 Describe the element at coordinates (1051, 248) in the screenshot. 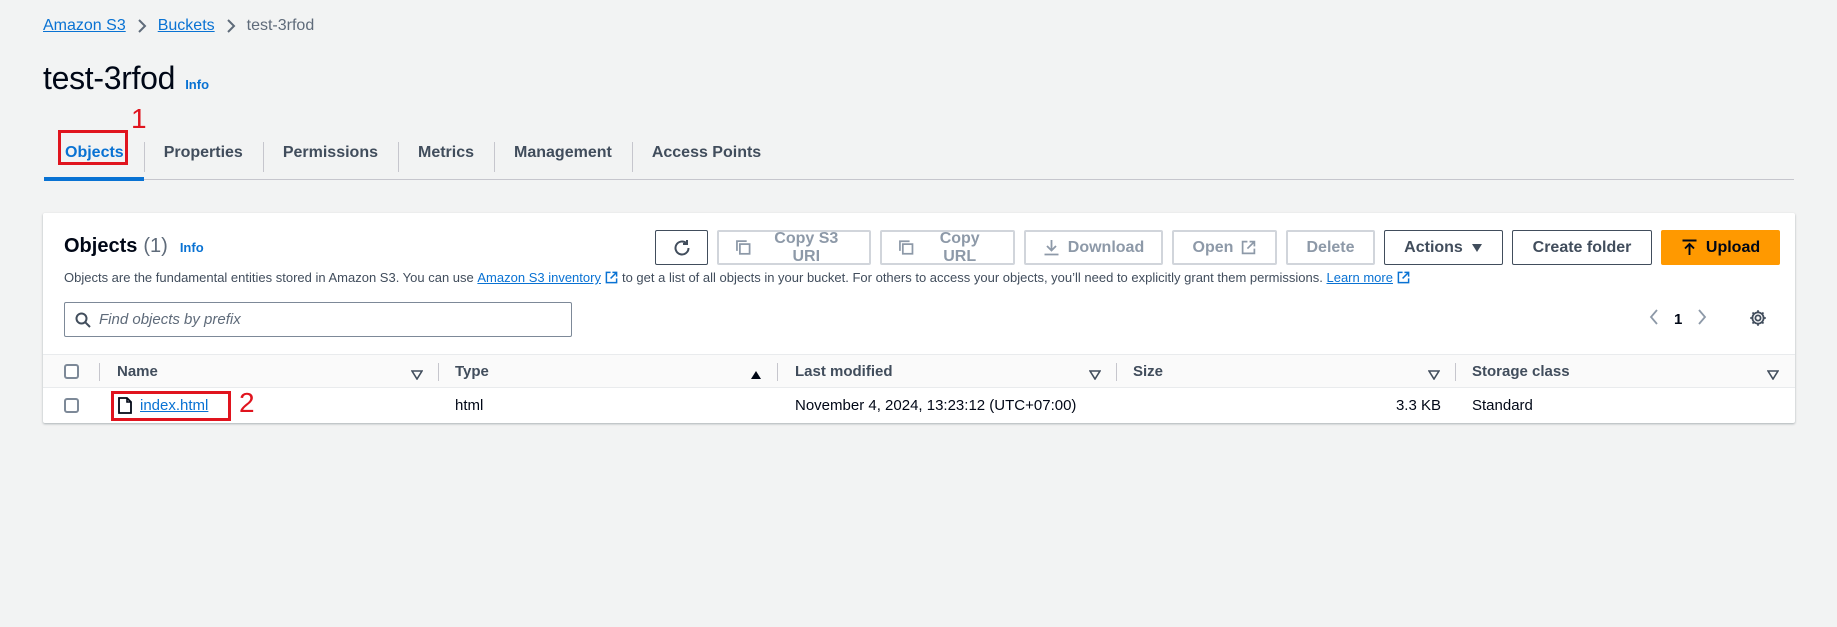

I see `download-icon` at that location.